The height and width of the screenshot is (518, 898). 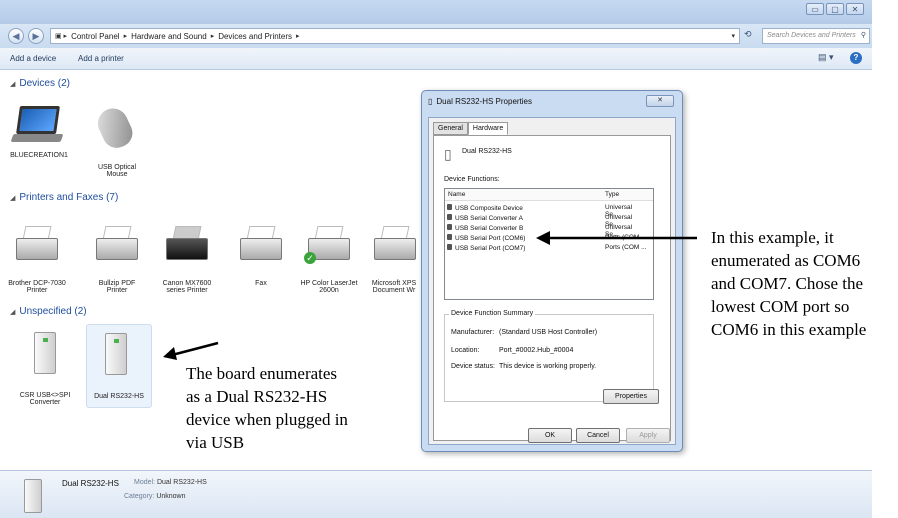 I want to click on printer-brother: Brother DCP-7030 Printer, so click(x=37, y=258).